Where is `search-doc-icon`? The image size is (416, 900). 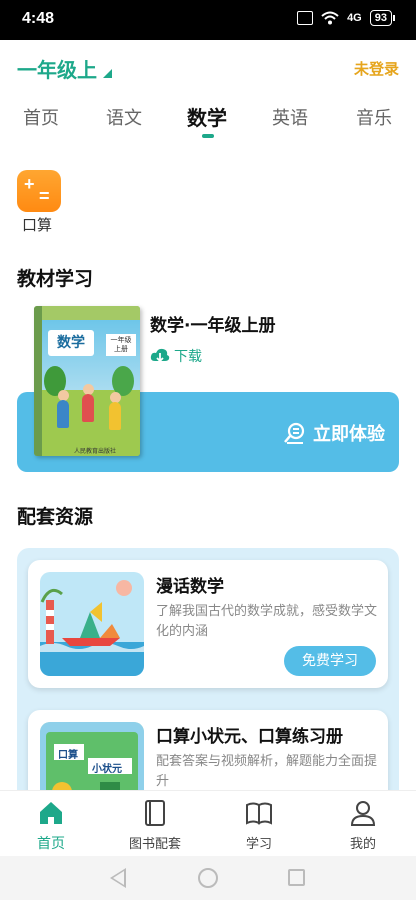
search-doc-icon is located at coordinates (294, 433).